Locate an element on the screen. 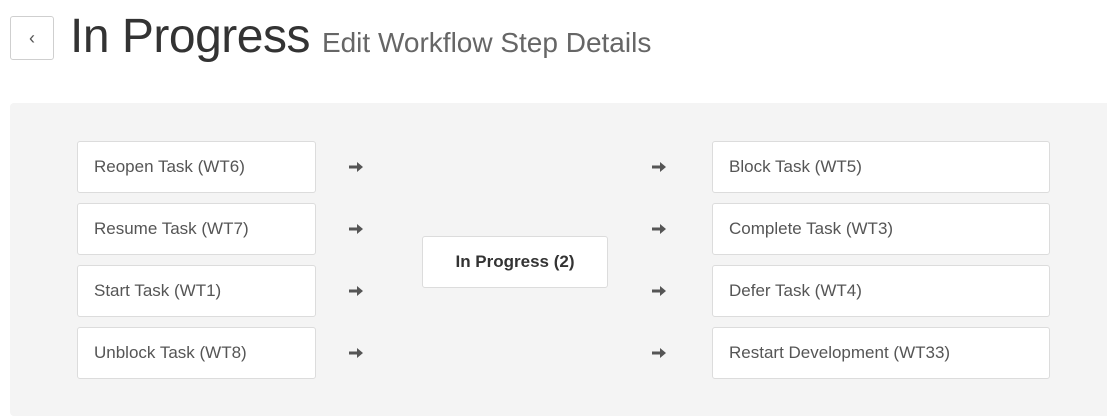 This screenshot has height=419, width=1107. outgoing-transition: Complete Task (WT3) is located at coordinates (881, 229).